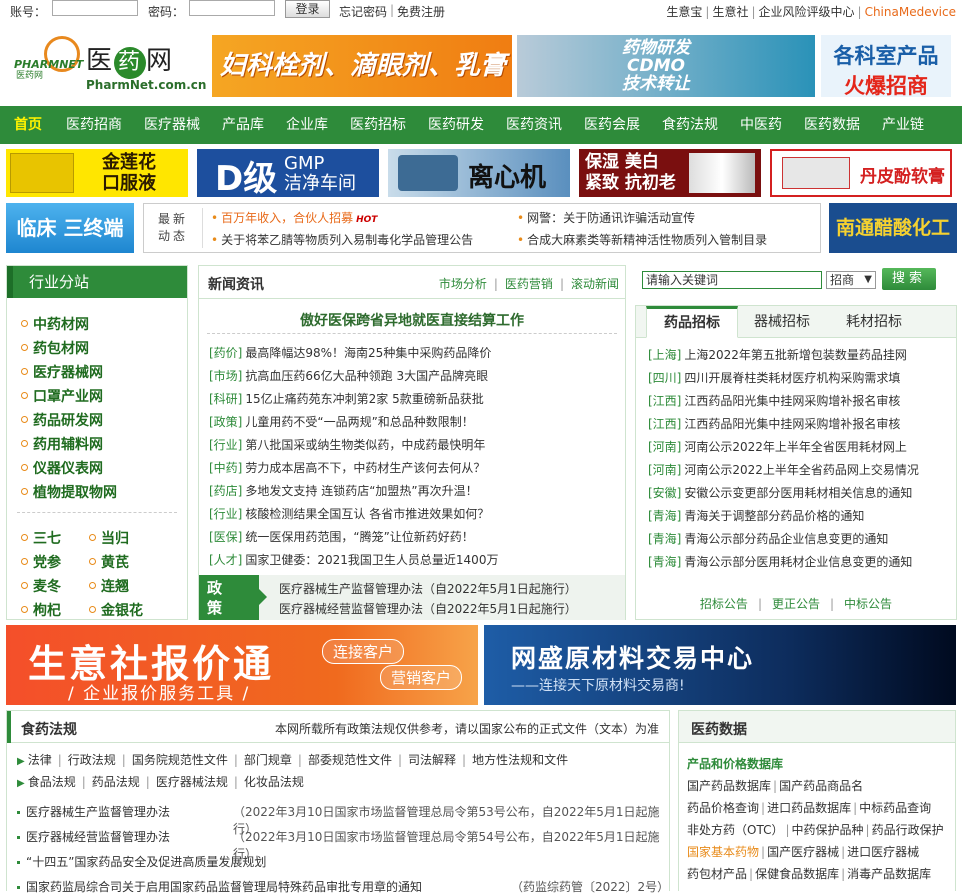  What do you see at coordinates (642, 239) in the screenshot?
I see `ticker-item: • 合成大麻素类等新精神活性物质列入管制目录` at bounding box center [642, 239].